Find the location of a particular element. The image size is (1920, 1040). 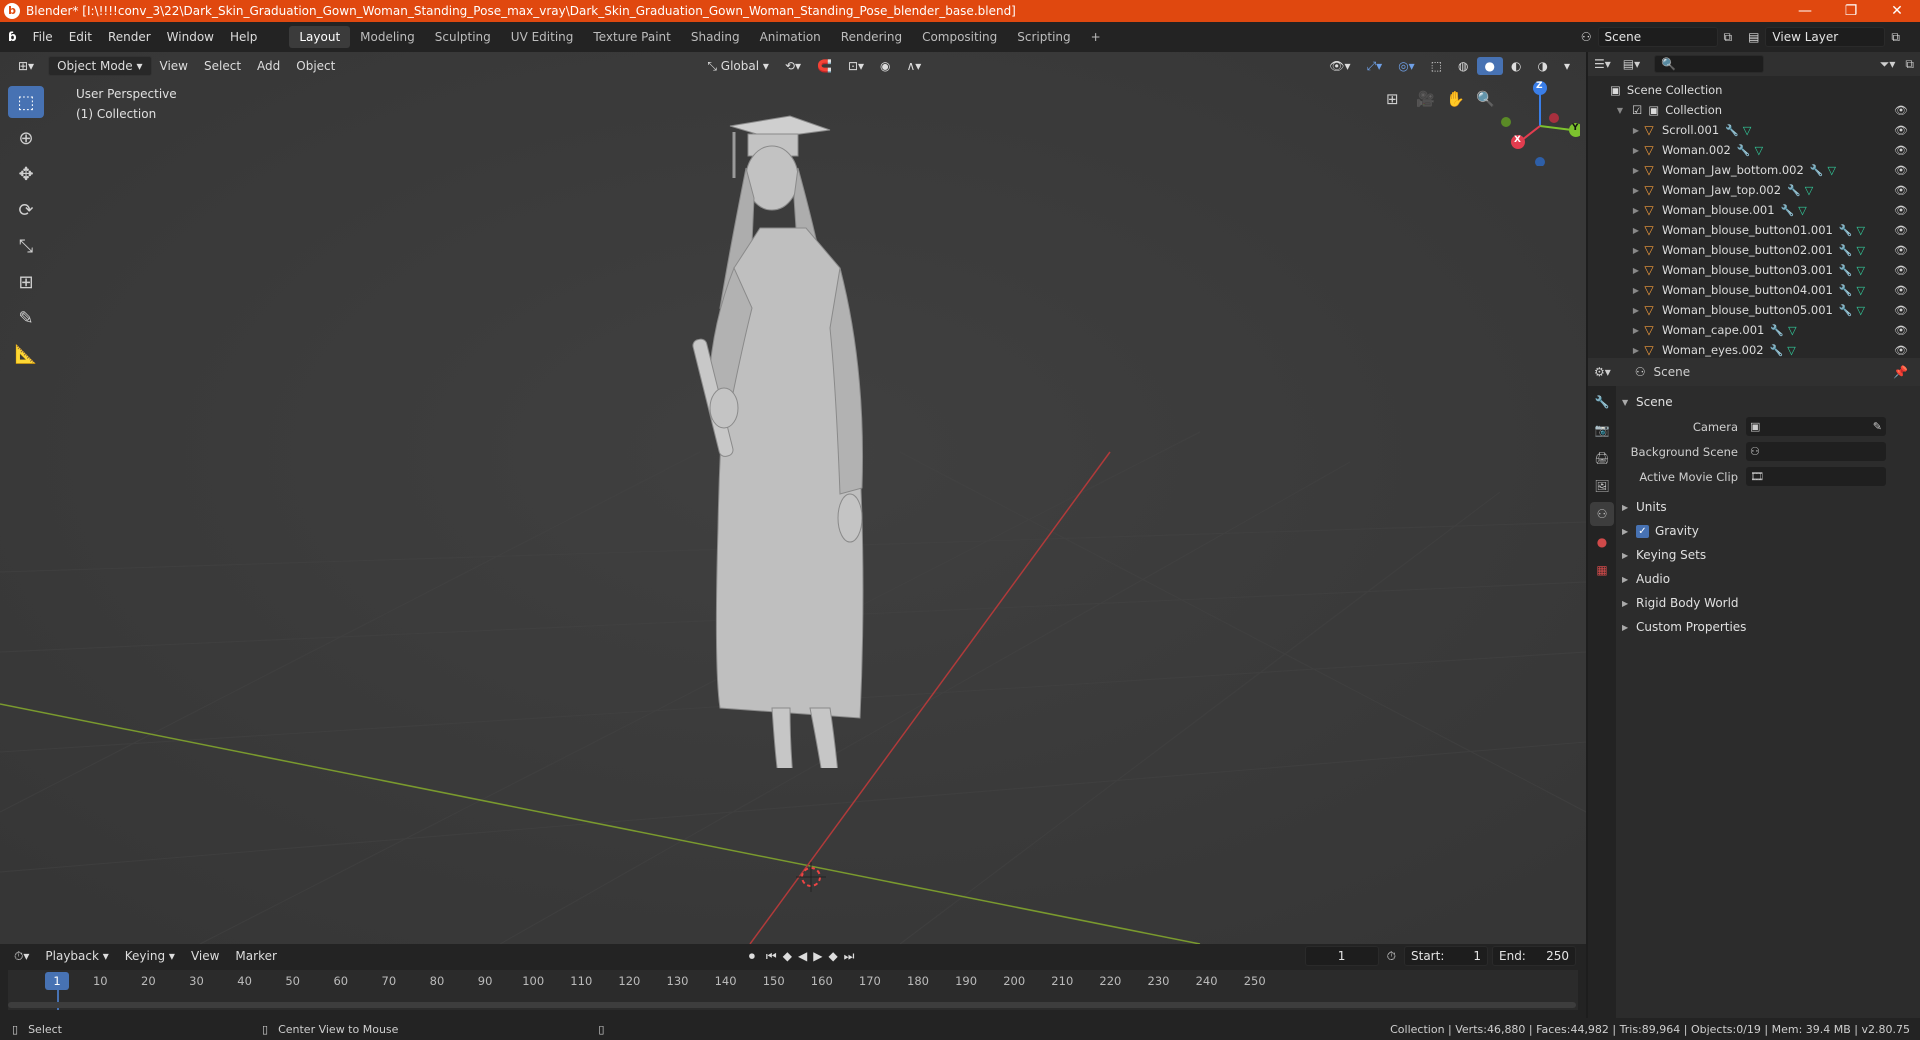

tool-tab-icon: 🔧 is located at coordinates (1602, 402).